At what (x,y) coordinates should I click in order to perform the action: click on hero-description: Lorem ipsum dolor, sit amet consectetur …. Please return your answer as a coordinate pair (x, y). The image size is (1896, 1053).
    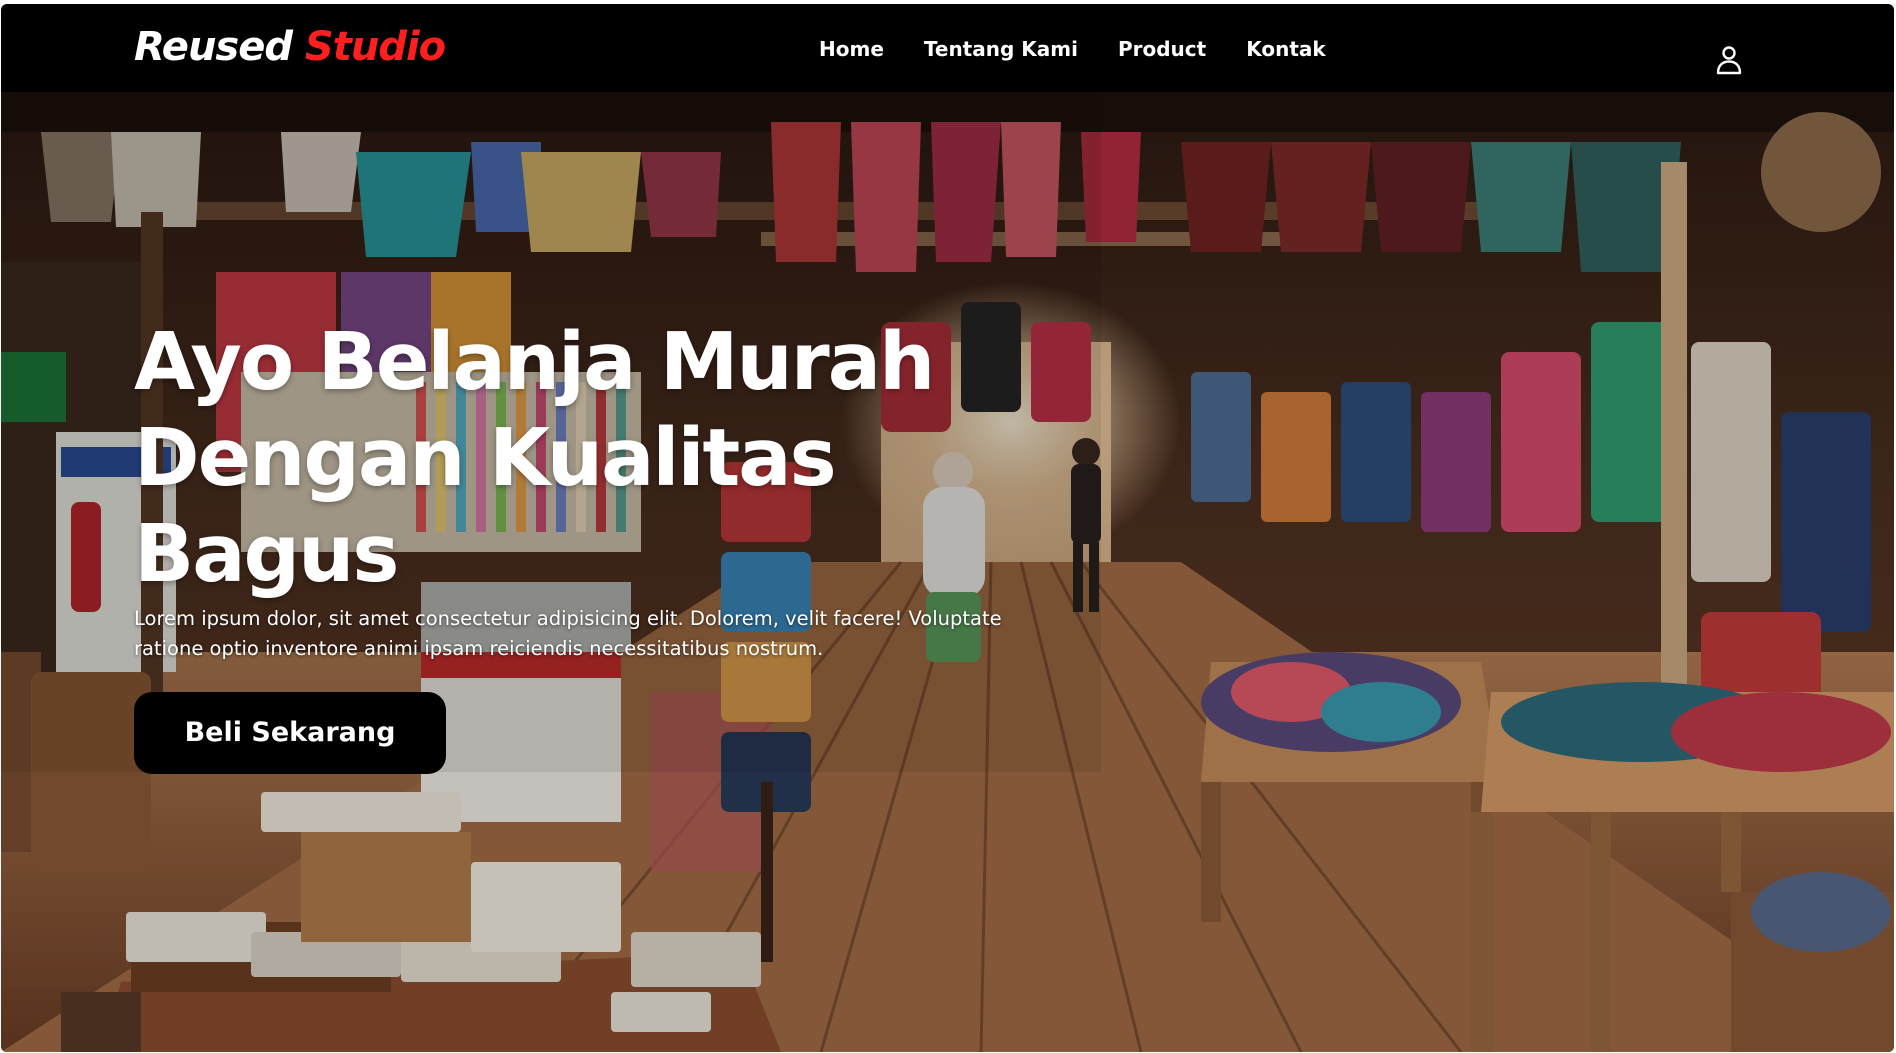
    Looking at the image, I should click on (568, 633).